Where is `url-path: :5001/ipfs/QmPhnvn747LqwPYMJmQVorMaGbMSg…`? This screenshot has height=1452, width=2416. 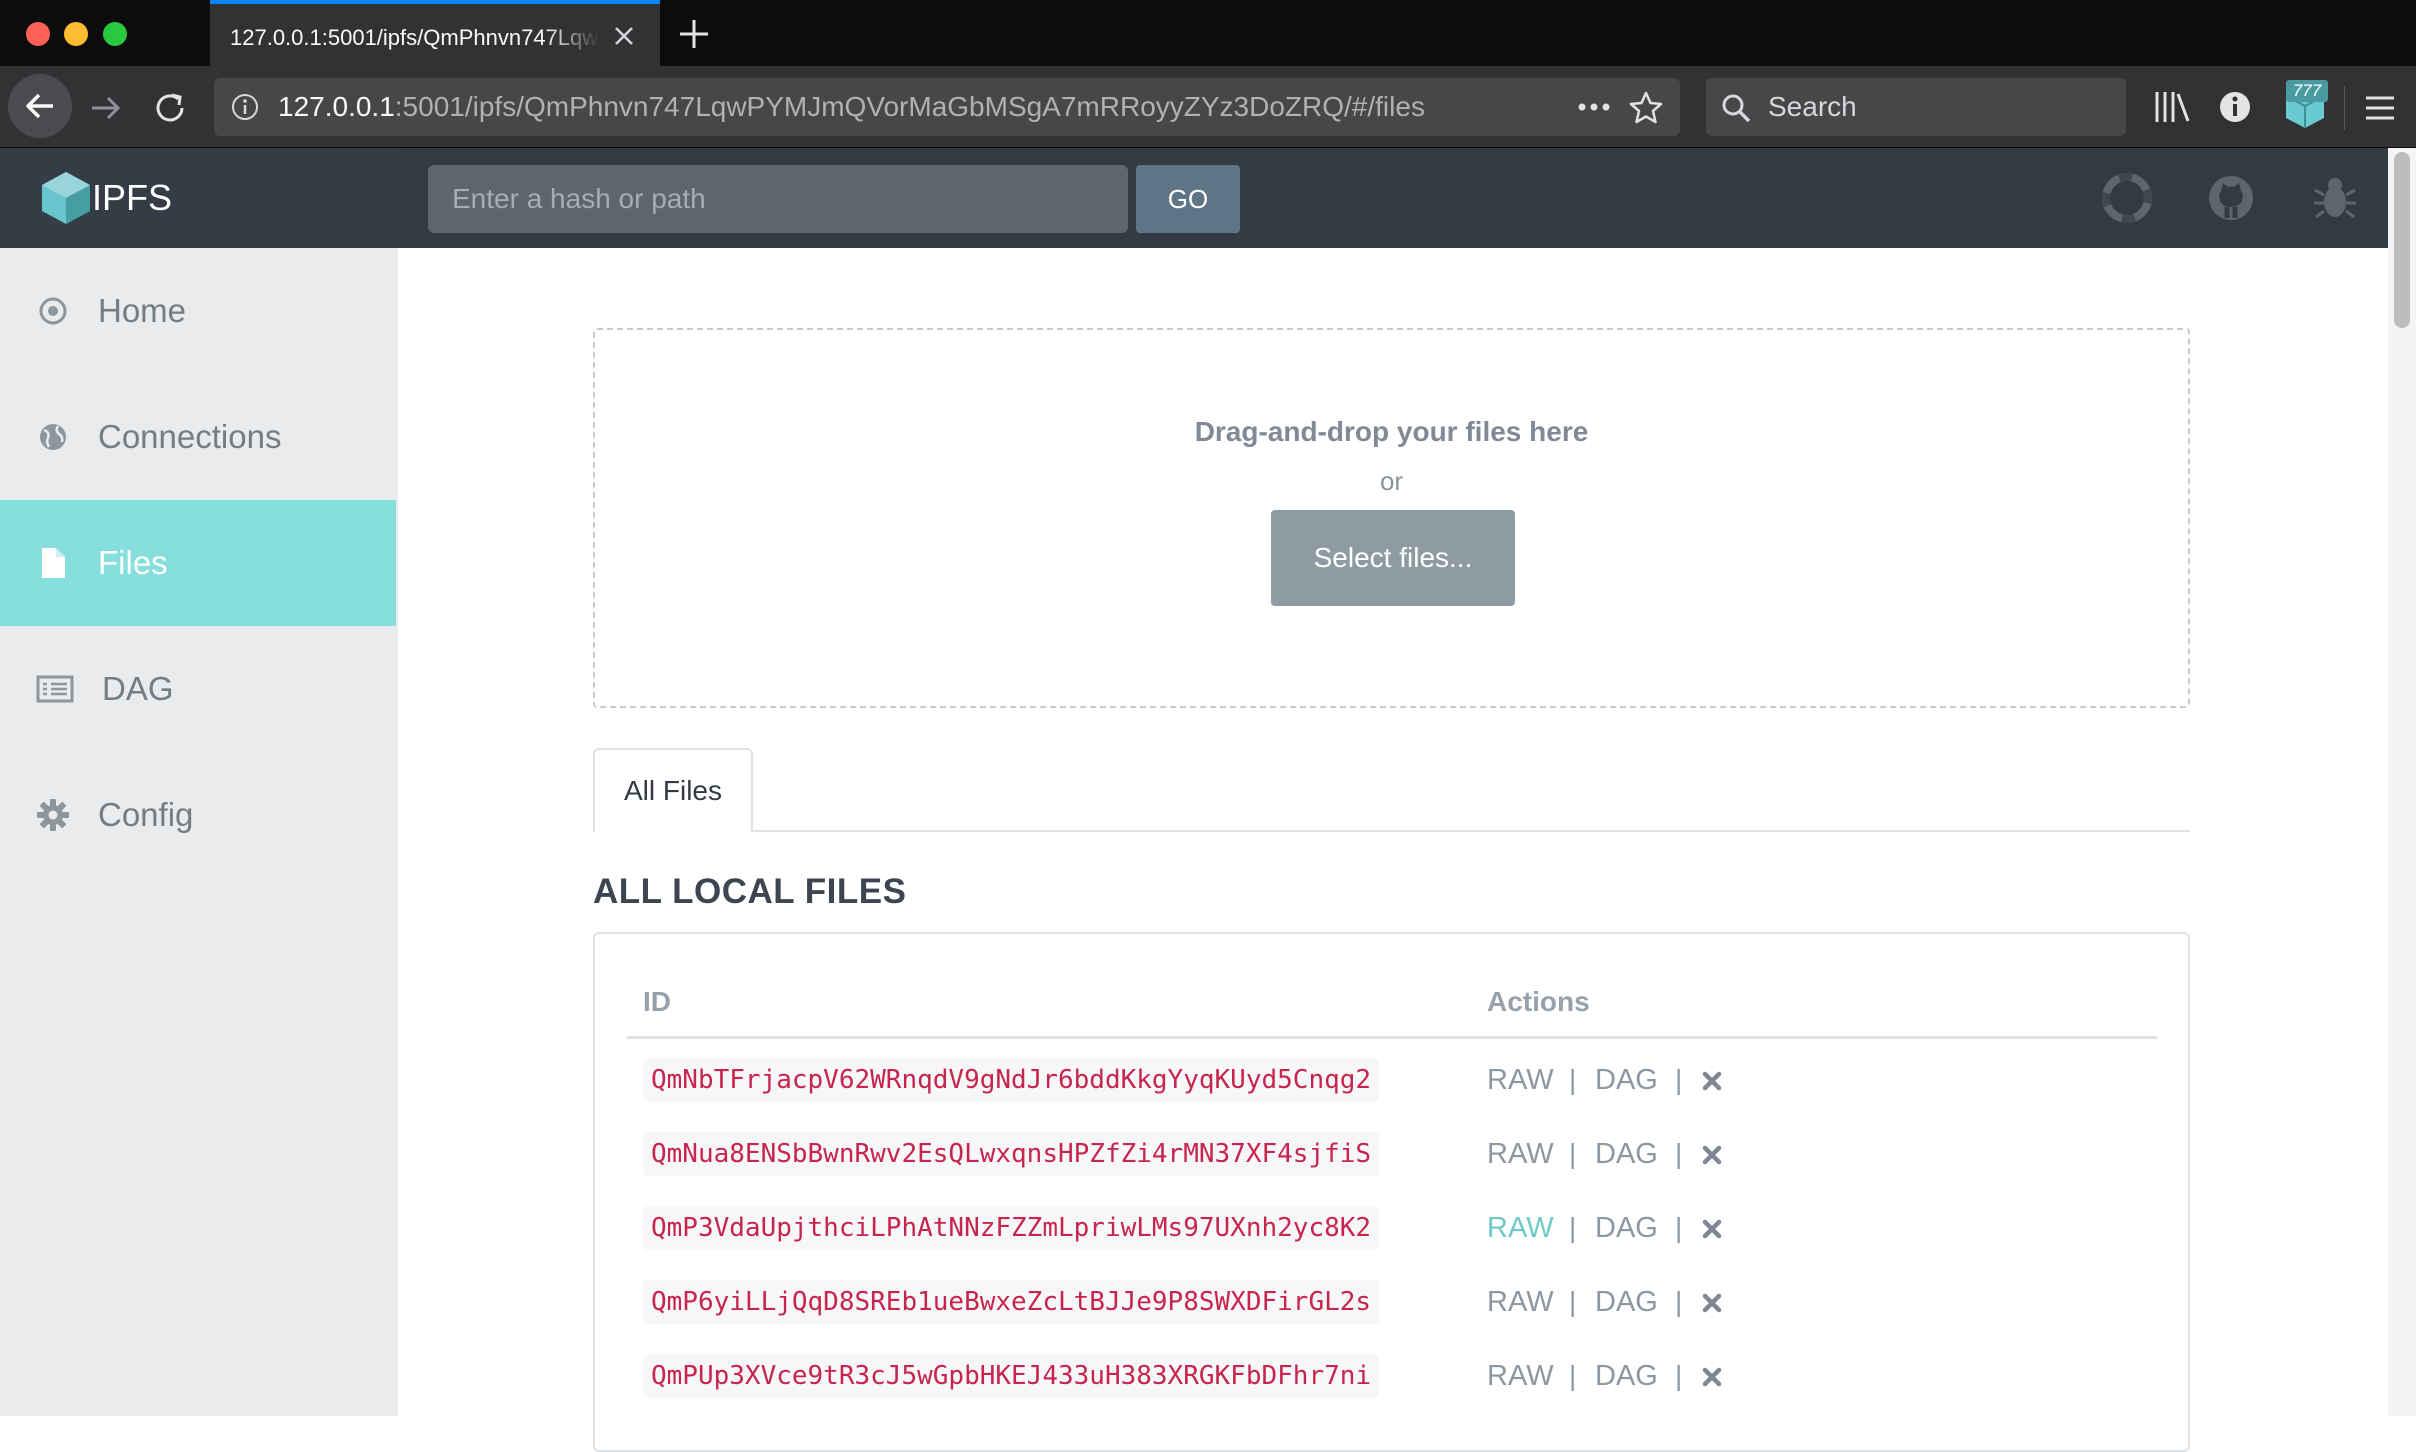
url-path: :5001/ipfs/QmPhnvn747LqwPYMJmQVorMaGbMSg… is located at coordinates (909, 106).